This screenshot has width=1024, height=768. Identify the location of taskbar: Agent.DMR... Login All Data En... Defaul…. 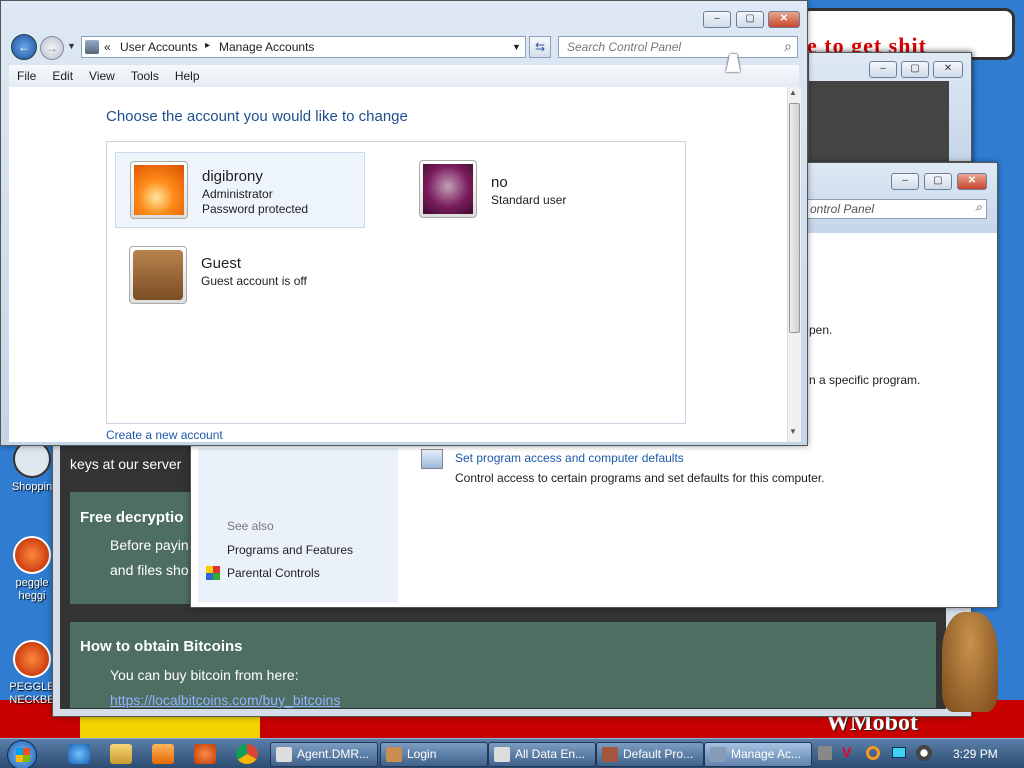
(512, 753).